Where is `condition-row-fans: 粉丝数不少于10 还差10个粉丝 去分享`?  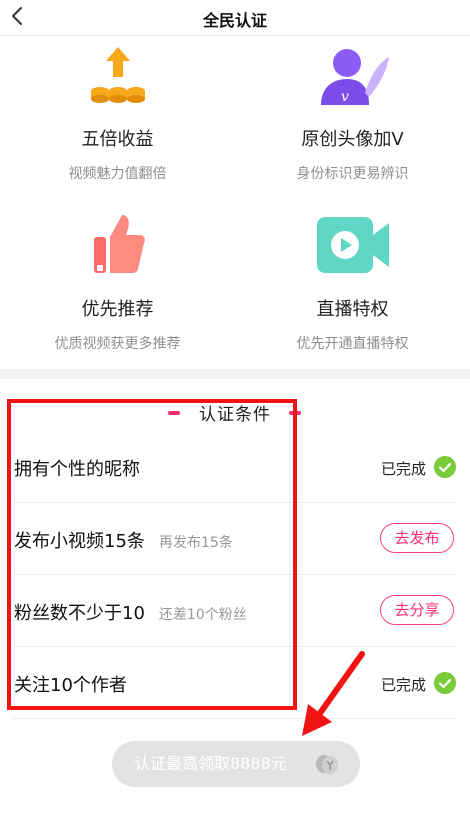
condition-row-fans: 粉丝数不少于10 还差10个粉丝 去分享 is located at coordinates (235, 611).